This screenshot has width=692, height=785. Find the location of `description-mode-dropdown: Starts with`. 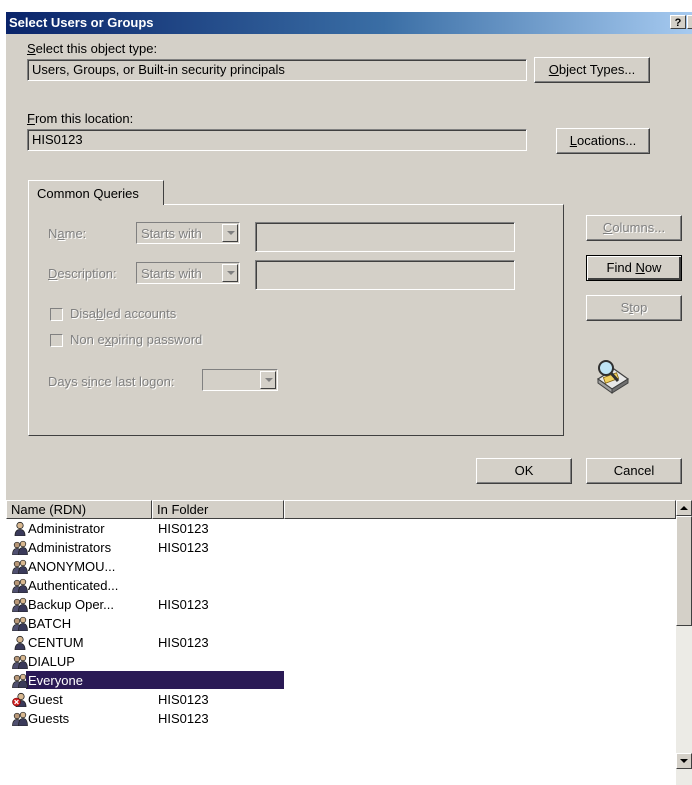

description-mode-dropdown: Starts with is located at coordinates (188, 273).